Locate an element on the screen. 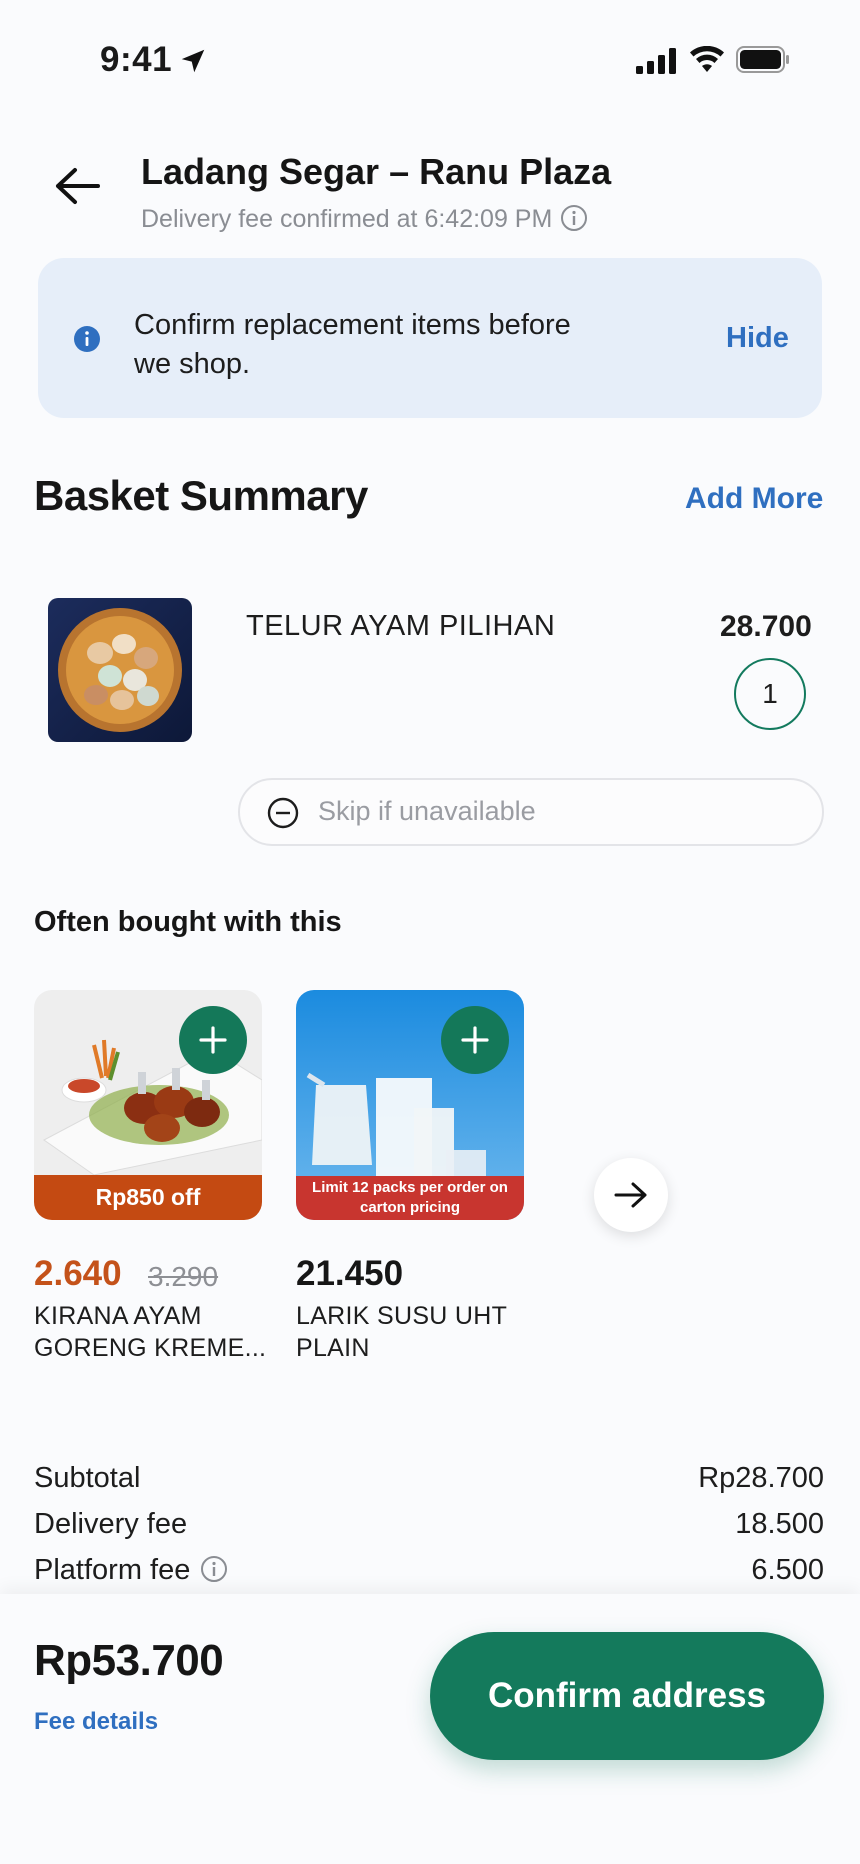  delivery-fee-label: Delivery fee is located at coordinates (111, 1524).